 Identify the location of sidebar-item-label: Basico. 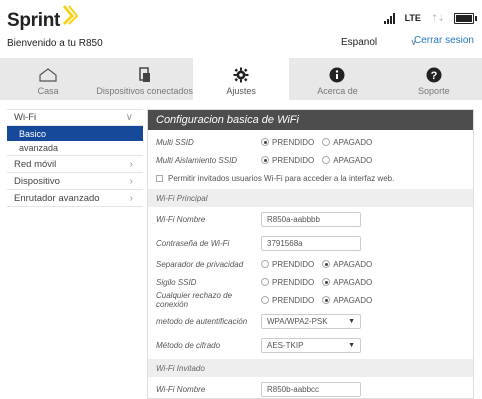
(33, 133).